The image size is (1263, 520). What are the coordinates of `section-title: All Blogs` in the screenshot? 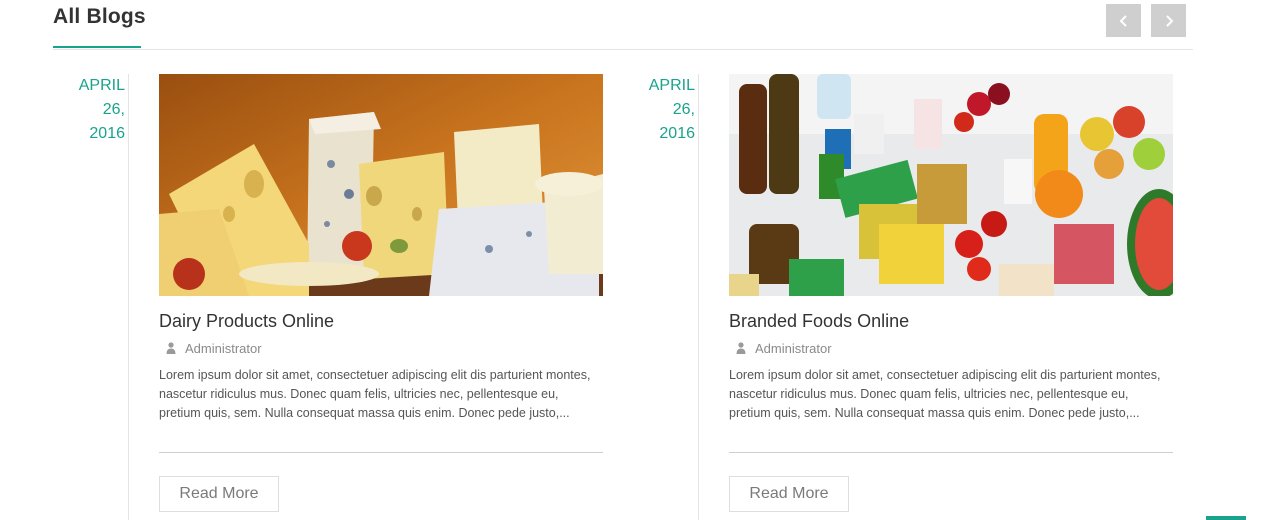 It's located at (99, 16).